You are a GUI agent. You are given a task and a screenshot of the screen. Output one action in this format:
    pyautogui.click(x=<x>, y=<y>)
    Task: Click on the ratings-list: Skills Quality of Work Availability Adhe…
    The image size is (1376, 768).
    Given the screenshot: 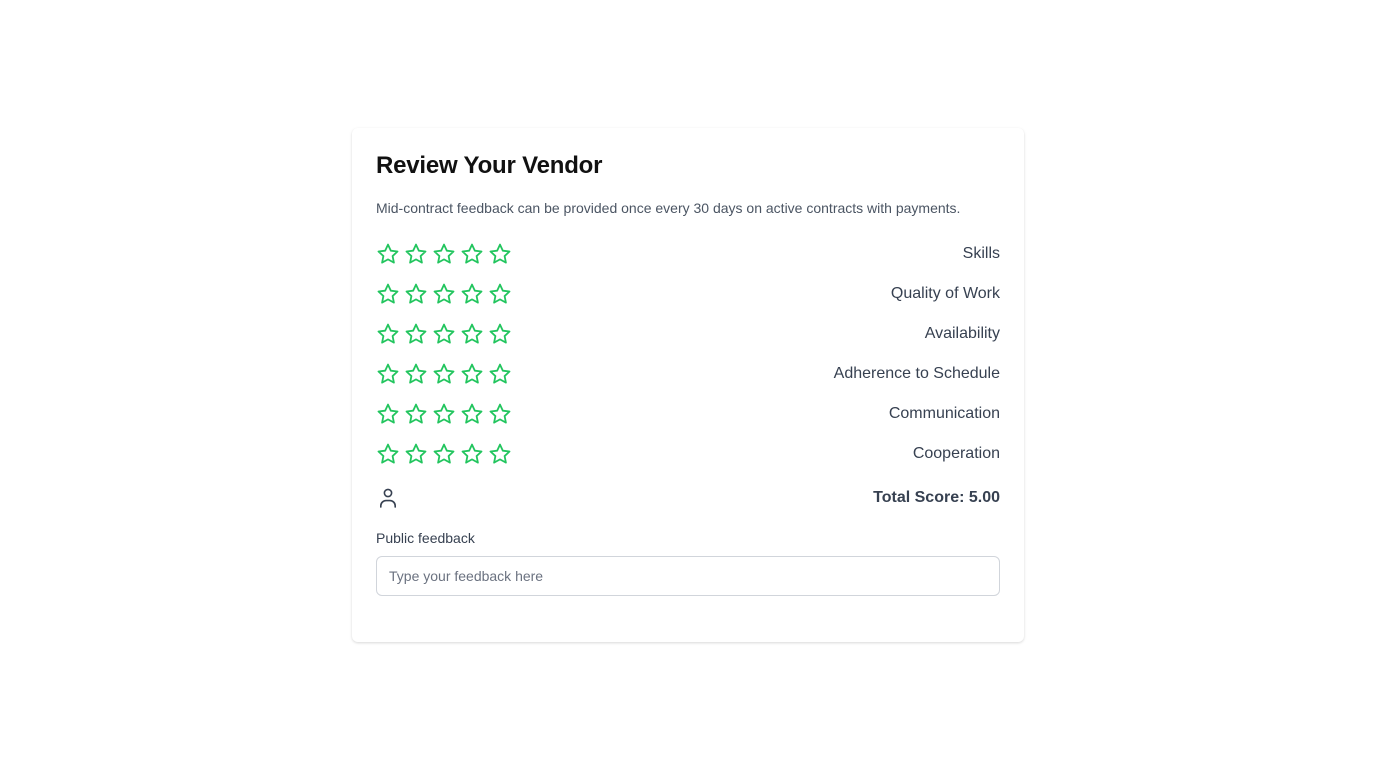 What is the action you would take?
    pyautogui.click(x=688, y=354)
    